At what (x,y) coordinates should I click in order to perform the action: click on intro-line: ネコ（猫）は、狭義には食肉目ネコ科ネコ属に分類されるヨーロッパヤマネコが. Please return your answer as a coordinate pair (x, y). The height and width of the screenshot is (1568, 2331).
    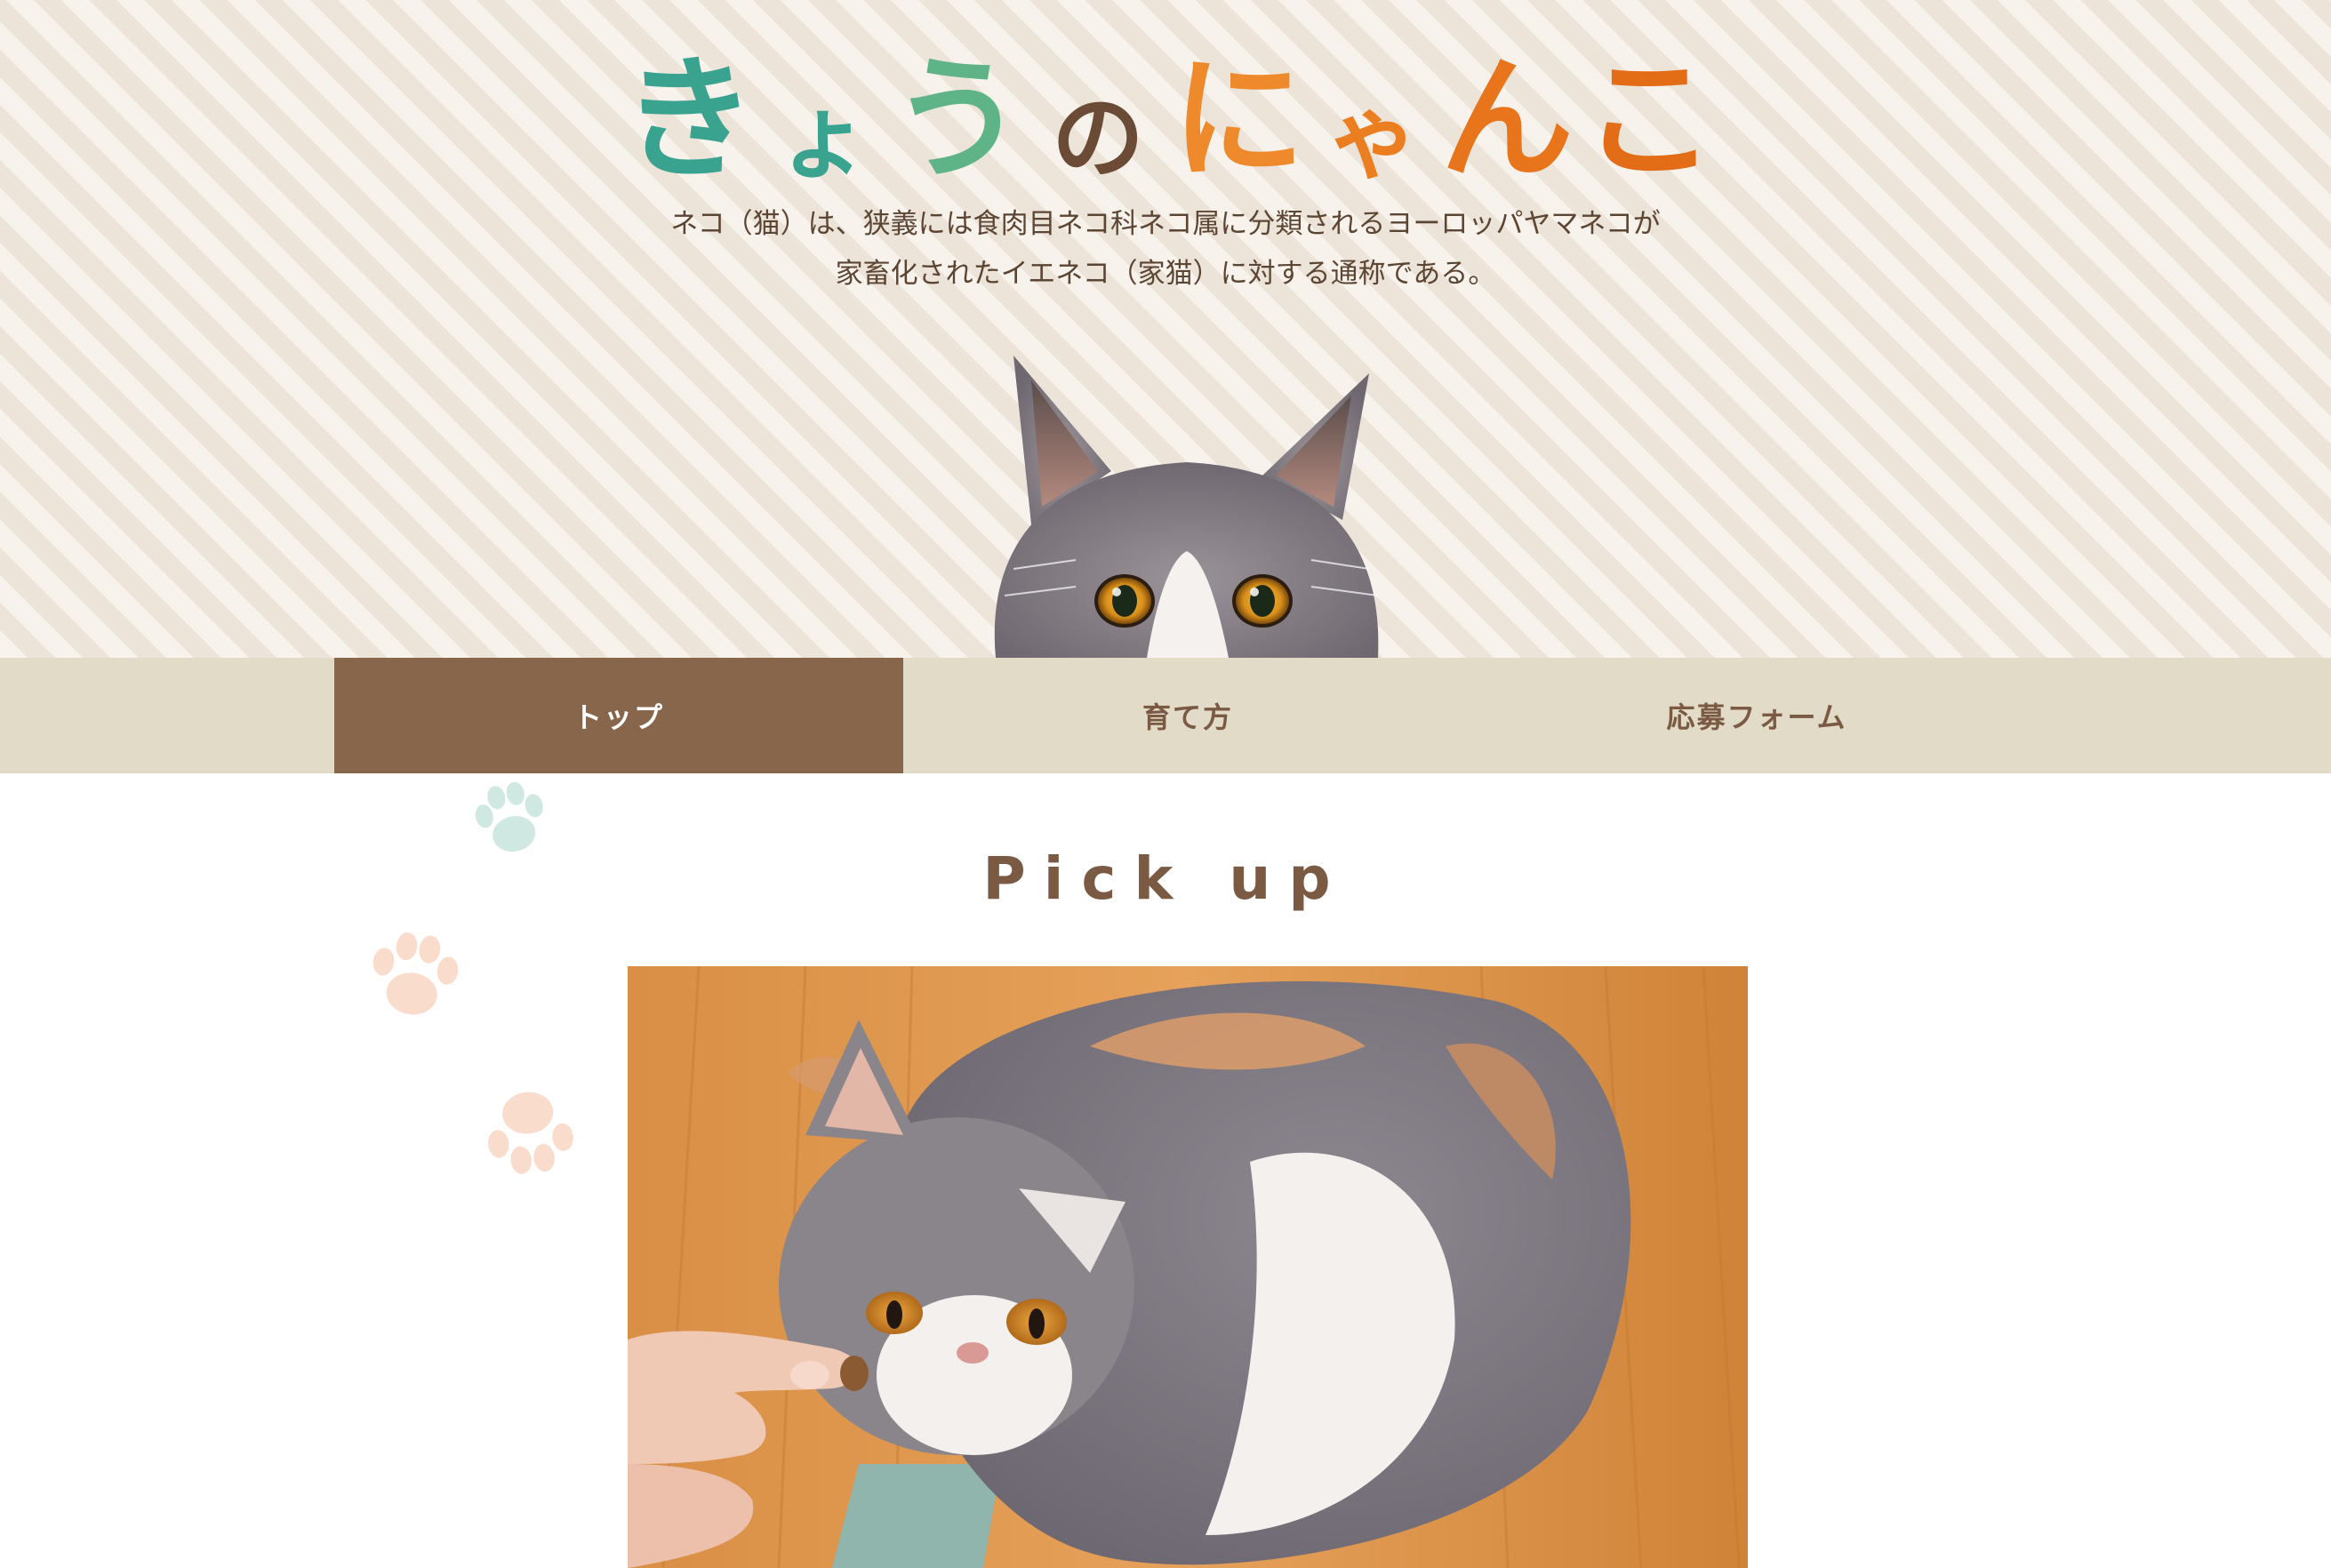
    Looking at the image, I should click on (1165, 224).